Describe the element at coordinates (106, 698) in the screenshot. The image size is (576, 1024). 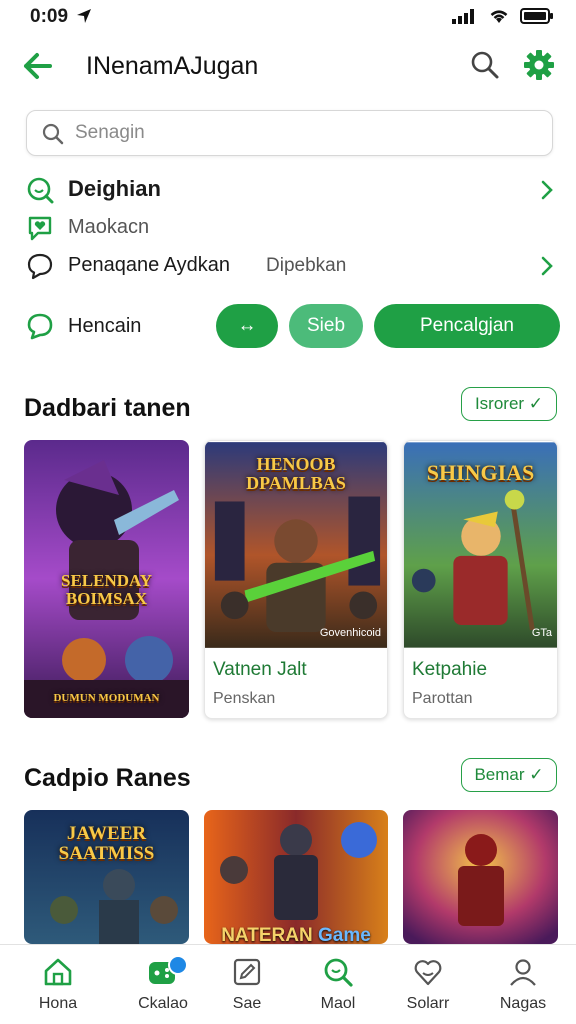
I see `game-art-caption: DUMUN MODUMAN` at that location.